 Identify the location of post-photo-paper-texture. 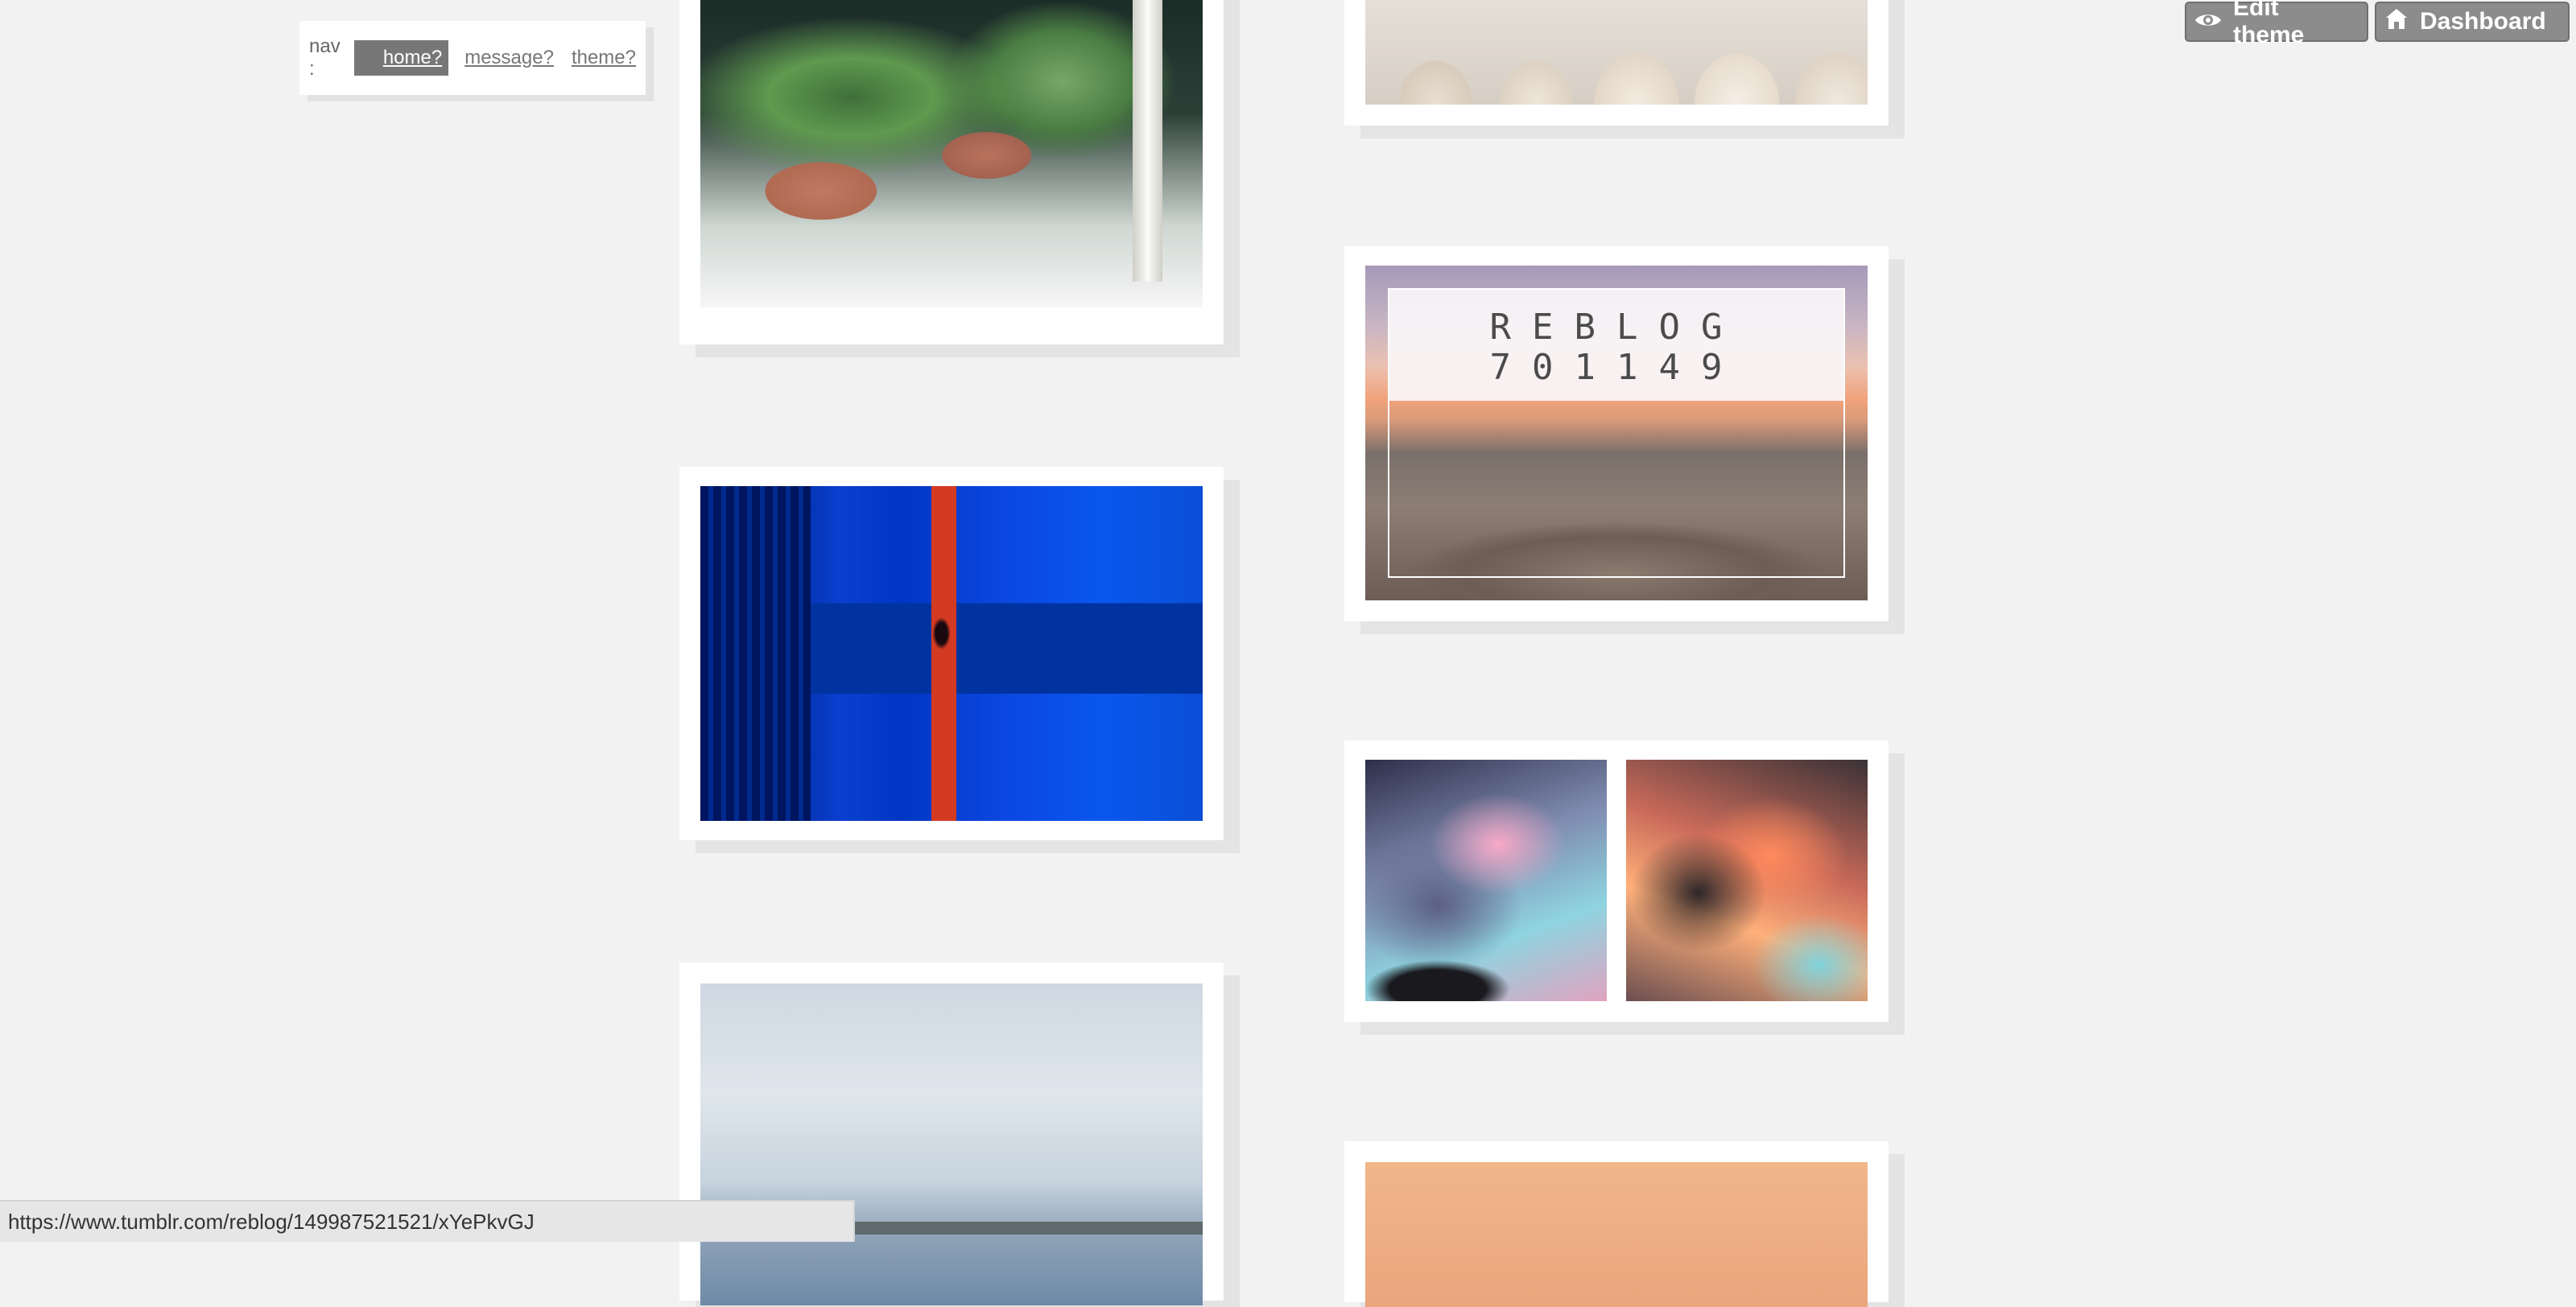
(1616, 1234).